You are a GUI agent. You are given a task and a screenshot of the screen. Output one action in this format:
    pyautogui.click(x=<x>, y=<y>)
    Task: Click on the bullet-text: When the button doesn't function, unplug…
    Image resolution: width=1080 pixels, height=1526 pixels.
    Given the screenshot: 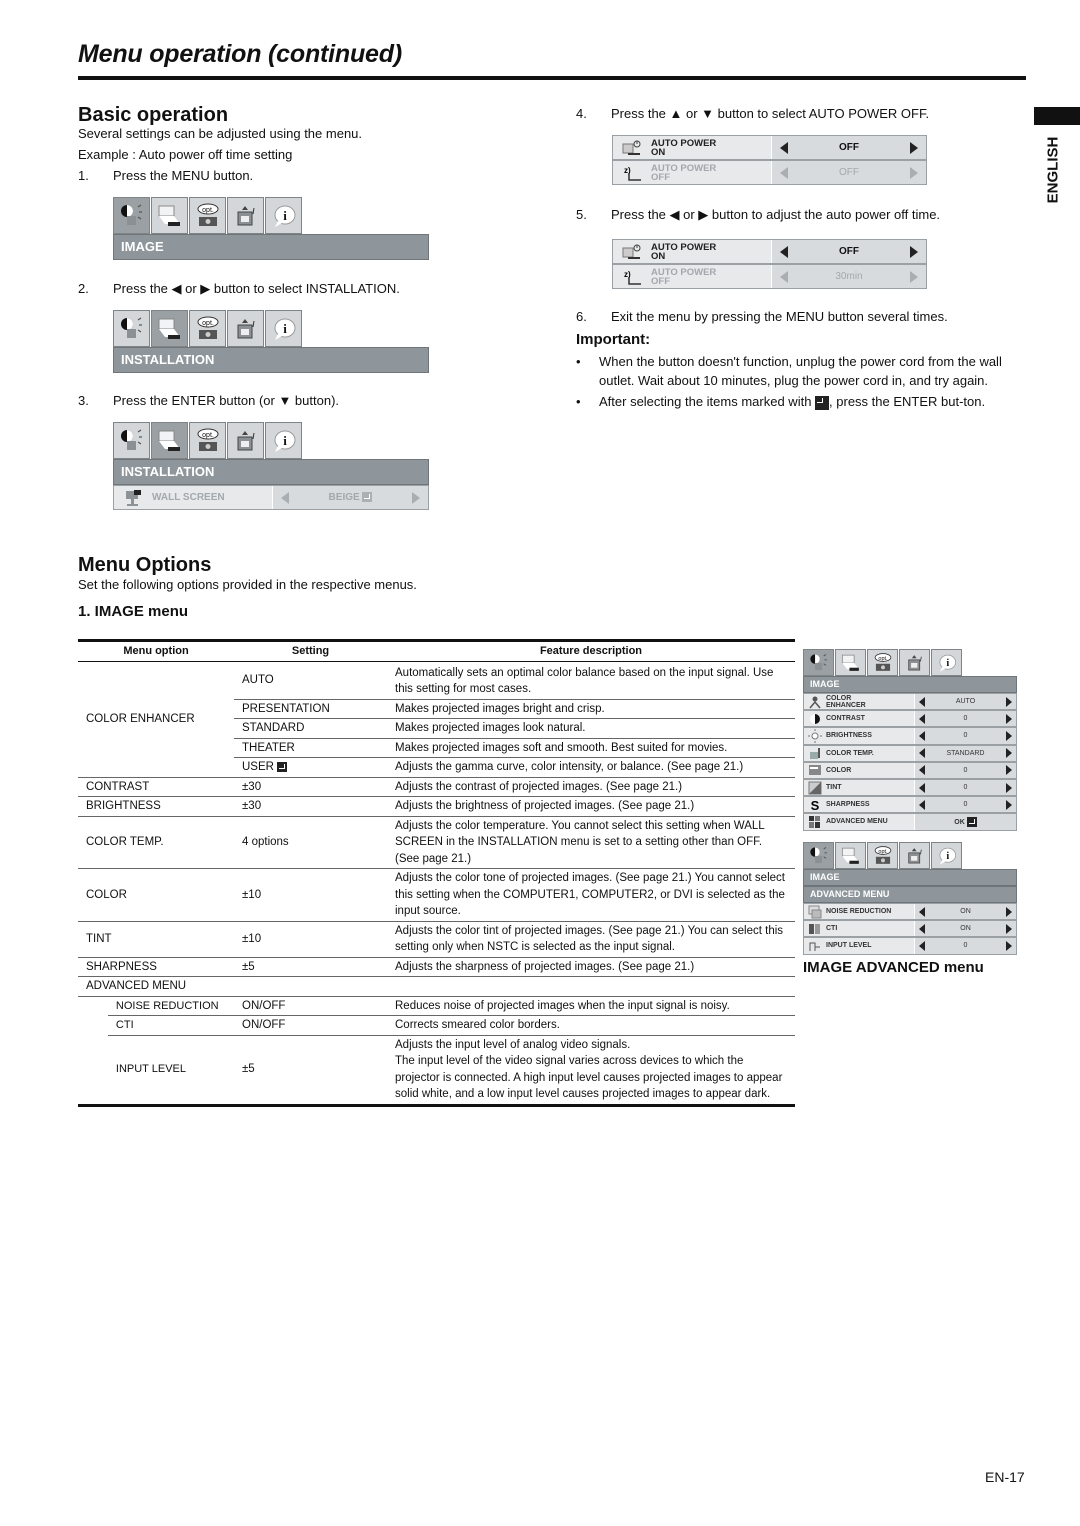 What is the action you would take?
    pyautogui.click(x=800, y=371)
    